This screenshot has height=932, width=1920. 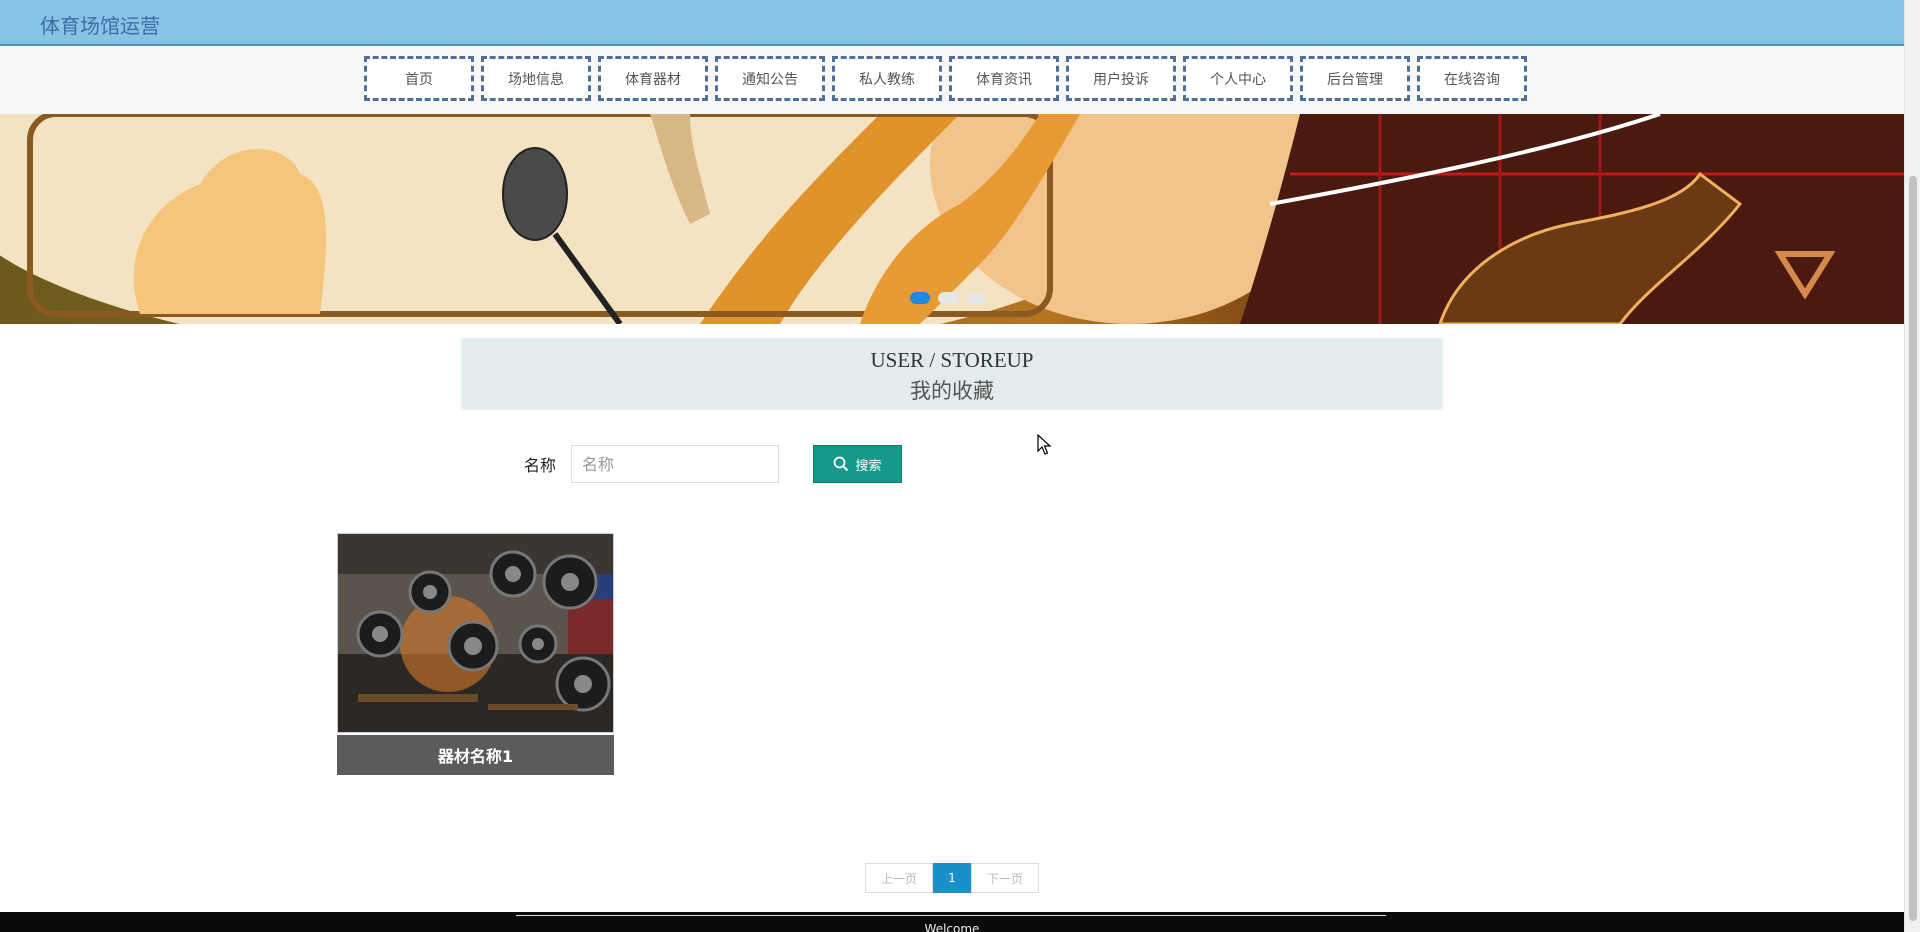 I want to click on search-input, so click(x=675, y=464).